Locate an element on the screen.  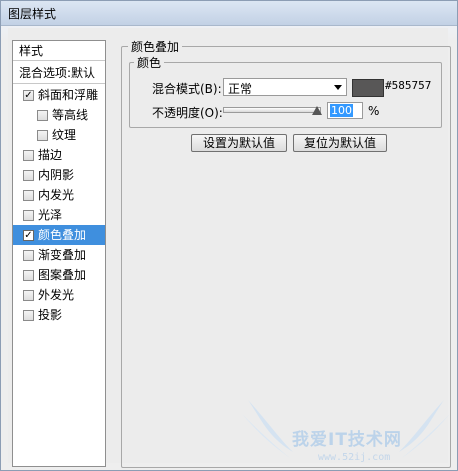
style-item-label: 渐变叠加 is located at coordinates (62, 255).